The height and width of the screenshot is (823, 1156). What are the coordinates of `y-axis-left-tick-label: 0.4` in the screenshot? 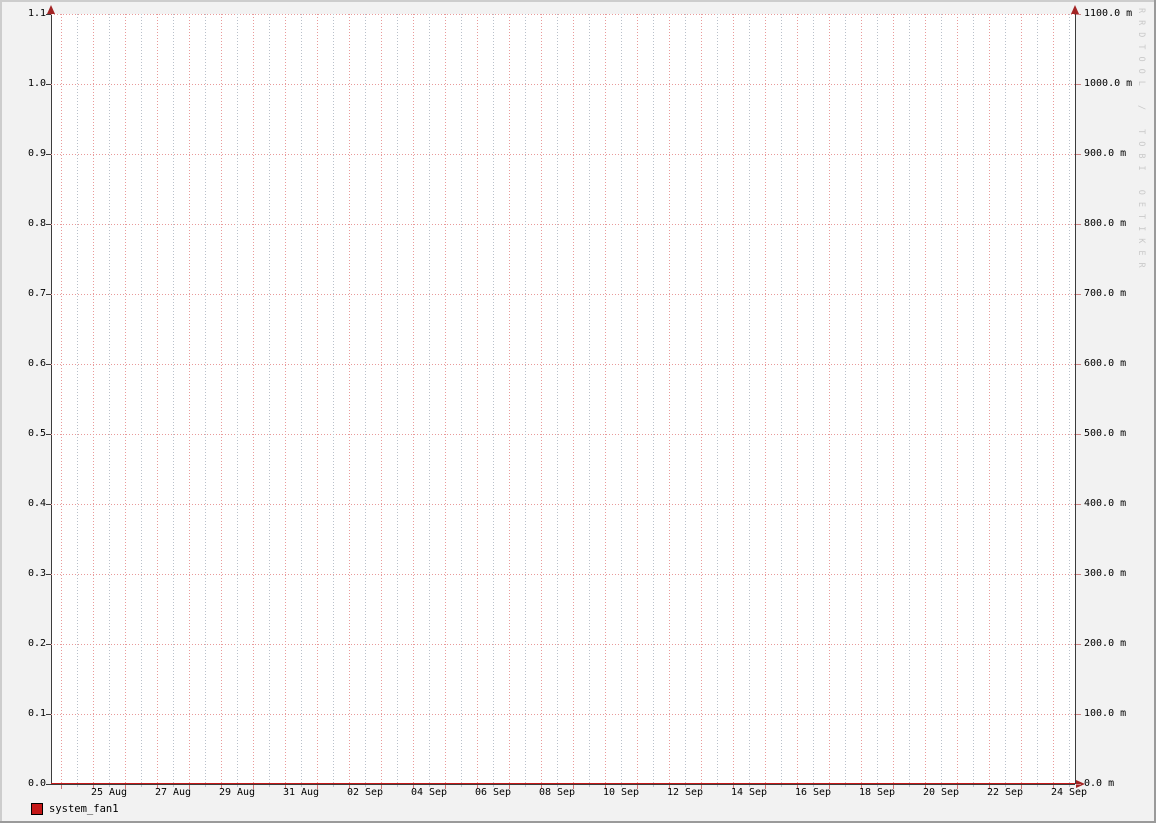 It's located at (36, 503).